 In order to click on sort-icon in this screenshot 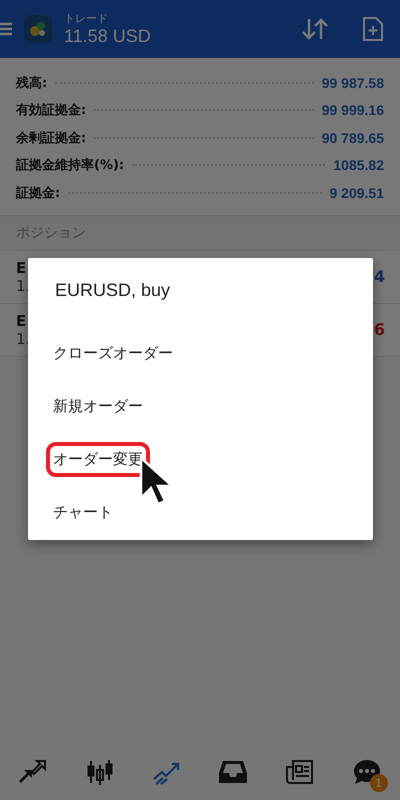, I will do `click(315, 29)`.